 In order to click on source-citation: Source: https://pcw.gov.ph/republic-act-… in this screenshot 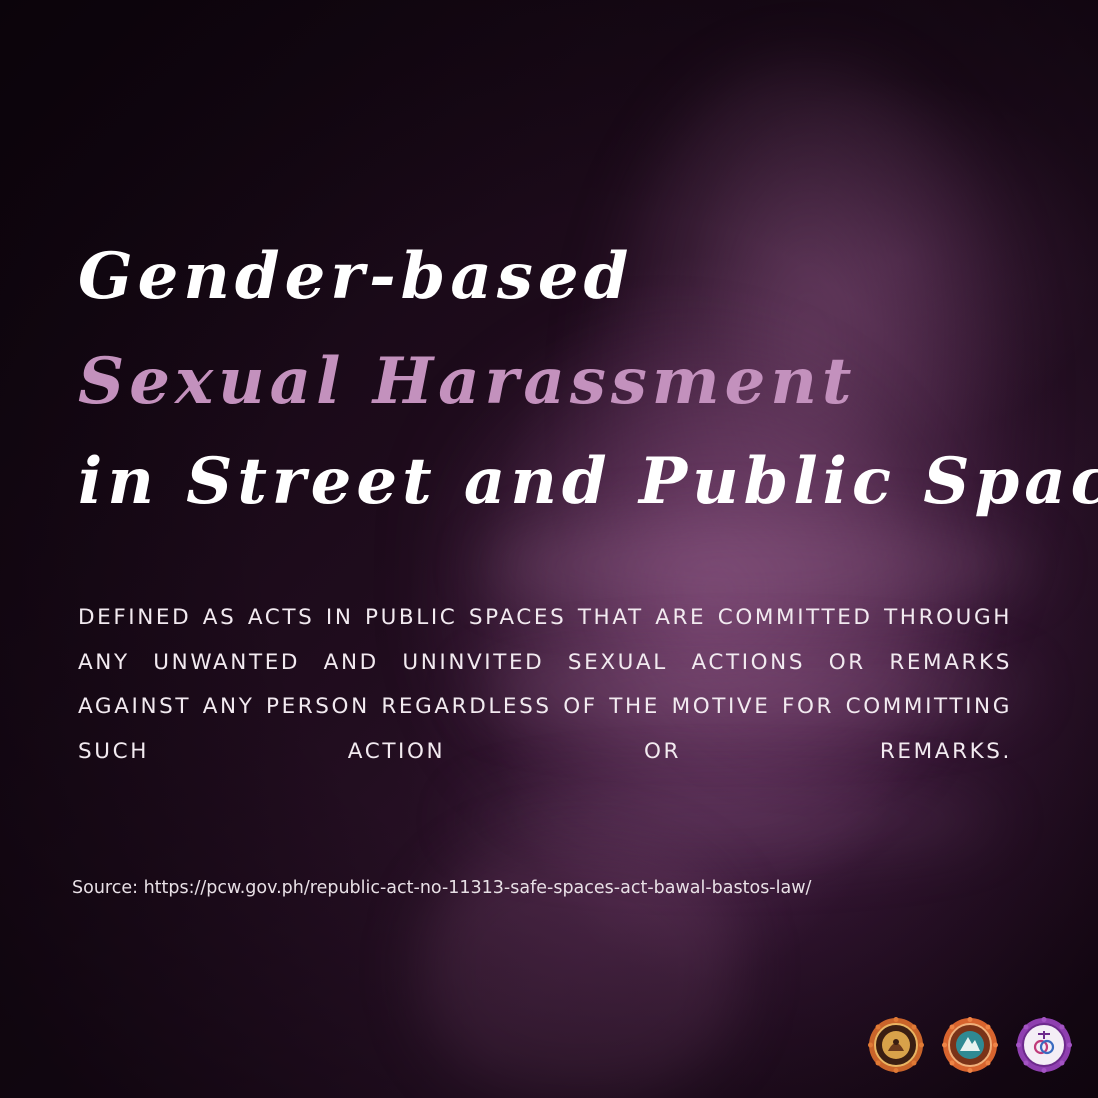, I will do `click(442, 888)`.